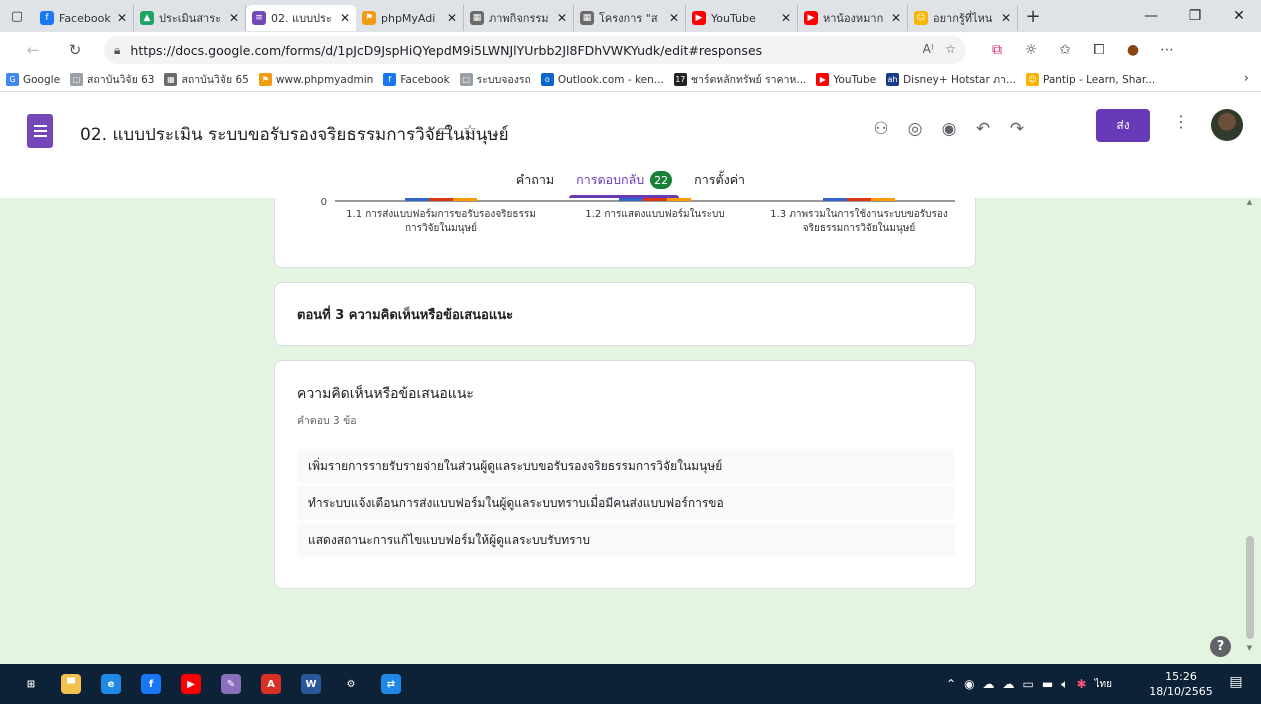 This screenshot has height=704, width=1261. I want to click on taskbar-acrobat: A, so click(271, 684).